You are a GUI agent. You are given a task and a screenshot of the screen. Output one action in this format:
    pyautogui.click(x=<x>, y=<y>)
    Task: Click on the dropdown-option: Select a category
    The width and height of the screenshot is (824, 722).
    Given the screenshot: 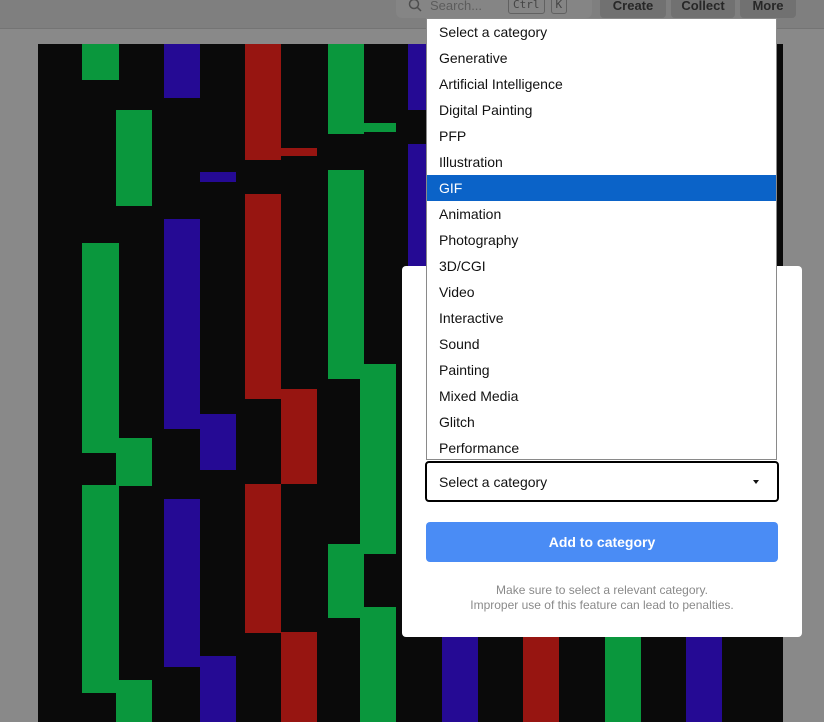 What is the action you would take?
    pyautogui.click(x=601, y=32)
    